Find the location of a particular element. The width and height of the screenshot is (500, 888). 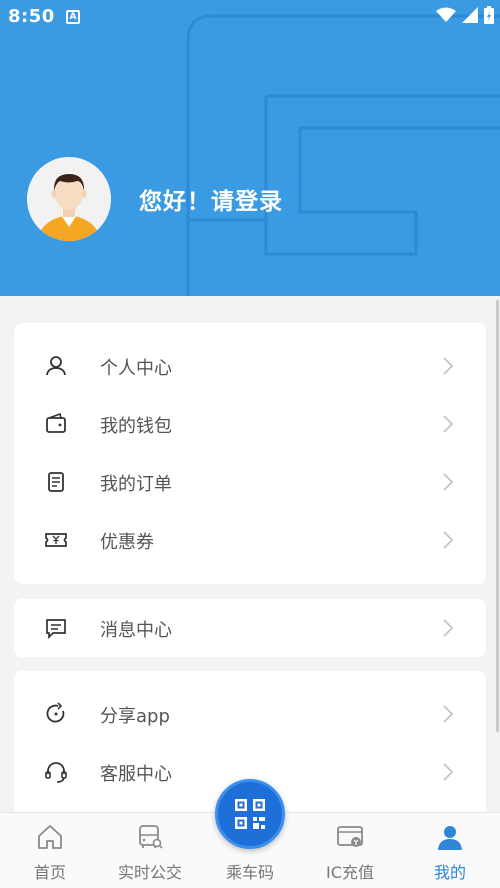

nav-mine: 我的 is located at coordinates (450, 850).